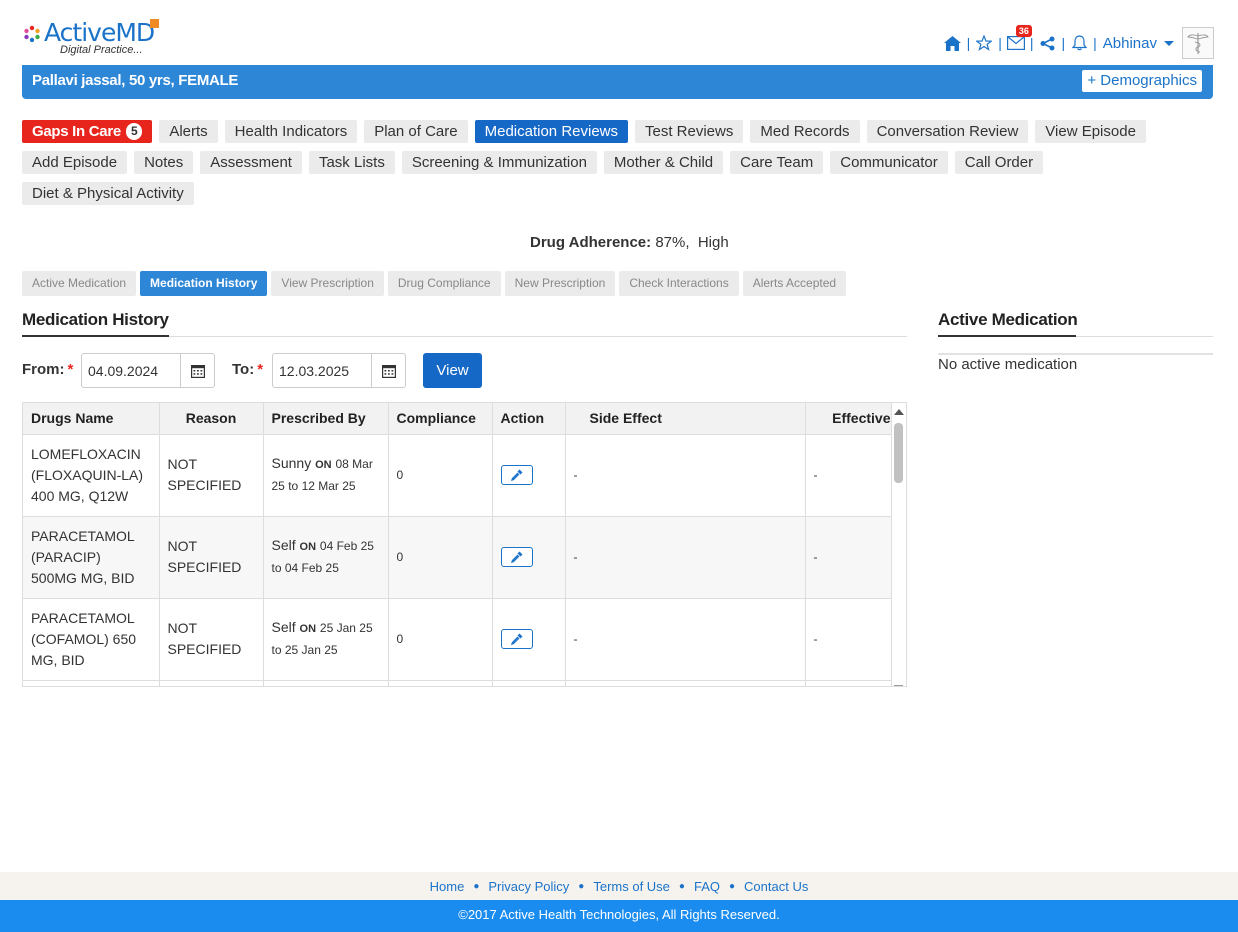 The height and width of the screenshot is (932, 1238). What do you see at coordinates (95, 319) in the screenshot?
I see `medication-history-title: Medication History` at bounding box center [95, 319].